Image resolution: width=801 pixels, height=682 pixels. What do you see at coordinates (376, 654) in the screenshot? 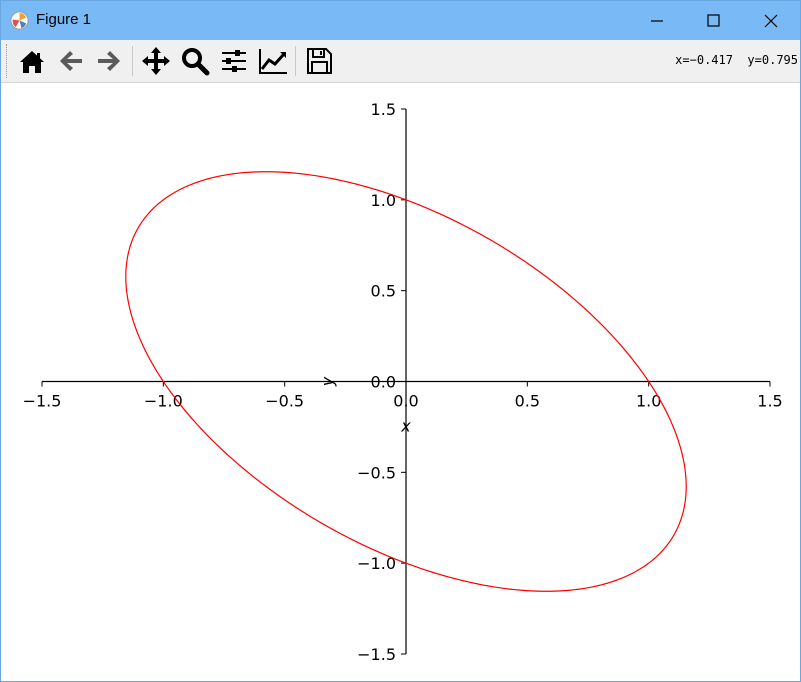
I see `y-tick-label: −1.5` at bounding box center [376, 654].